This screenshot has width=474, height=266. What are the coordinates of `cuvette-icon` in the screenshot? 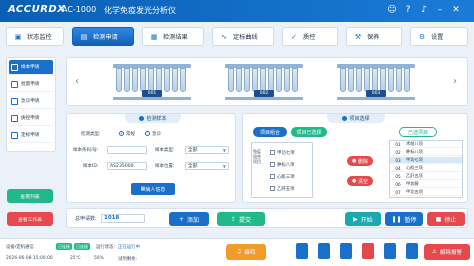 It's located at (412, 251).